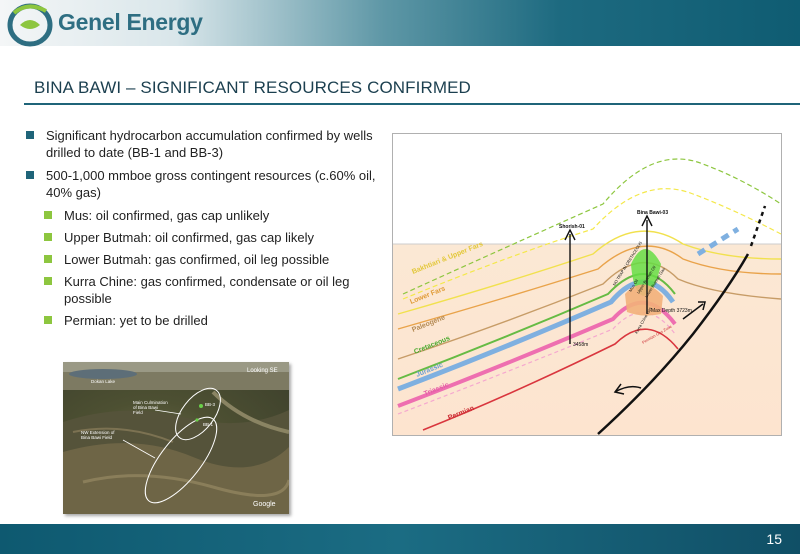 This screenshot has height=554, width=800. I want to click on title-divider, so click(412, 104).